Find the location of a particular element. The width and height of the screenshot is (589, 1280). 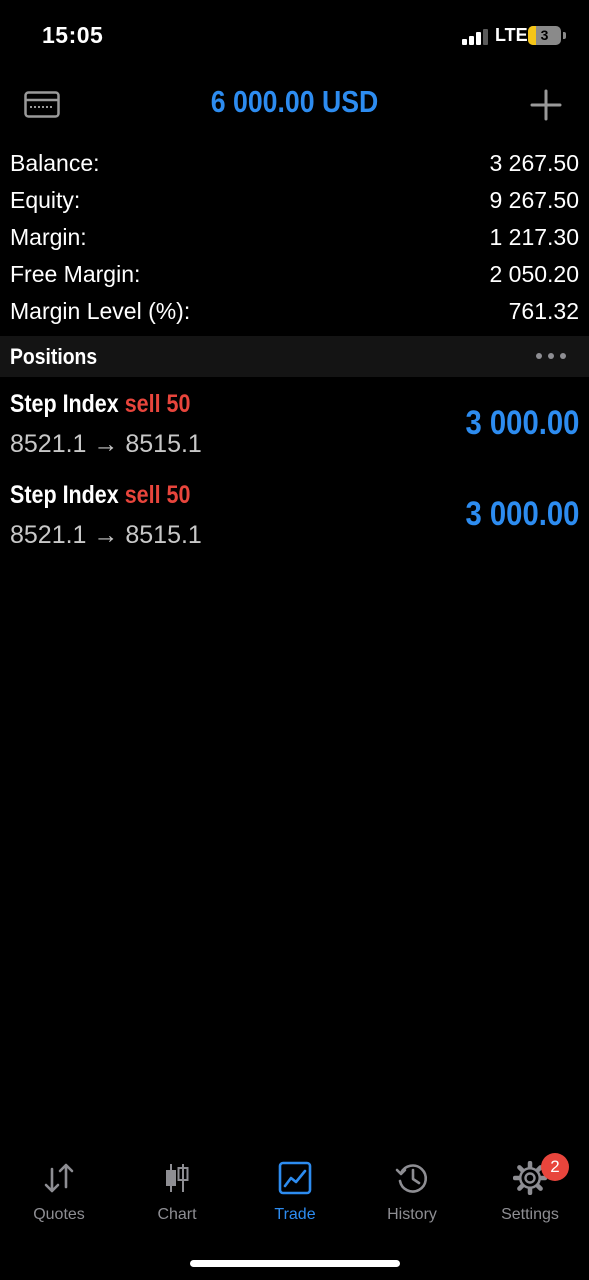

summary-value: 761.32 is located at coordinates (543, 311).